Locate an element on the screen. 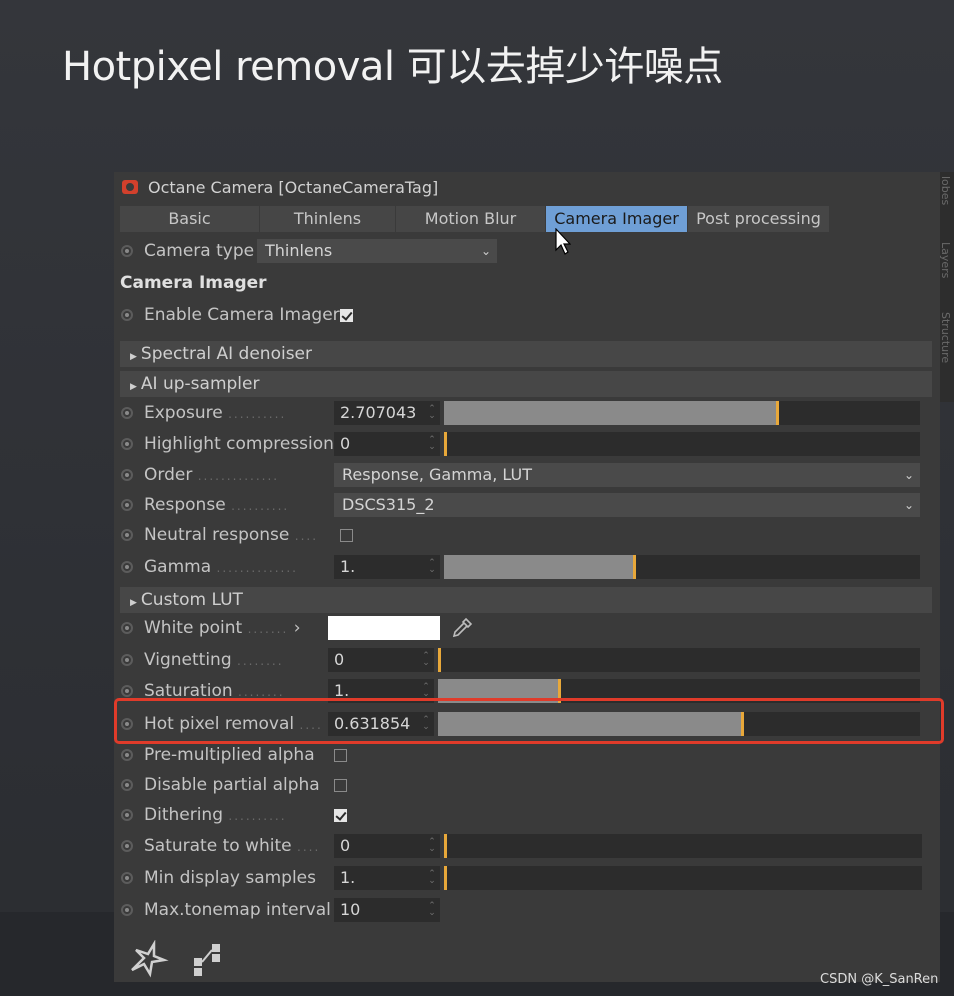 The height and width of the screenshot is (996, 954). section-ai-upsampler: ▶ AI up-sampler is located at coordinates (526, 384).